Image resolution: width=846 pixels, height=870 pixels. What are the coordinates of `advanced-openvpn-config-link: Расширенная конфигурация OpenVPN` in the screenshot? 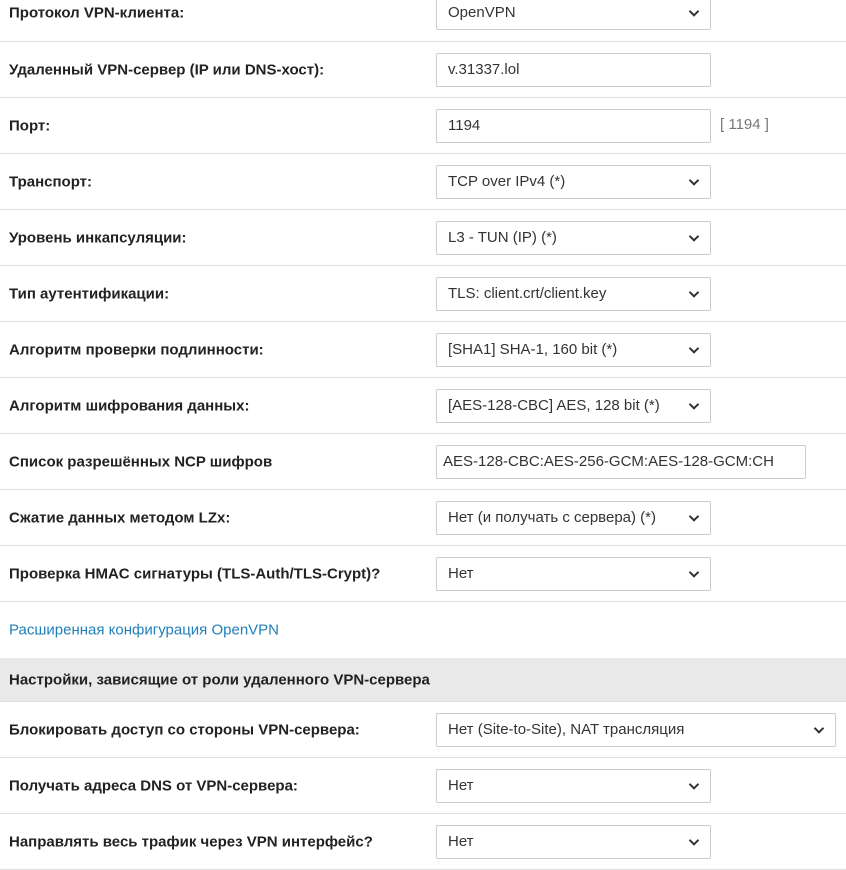 It's located at (144, 630).